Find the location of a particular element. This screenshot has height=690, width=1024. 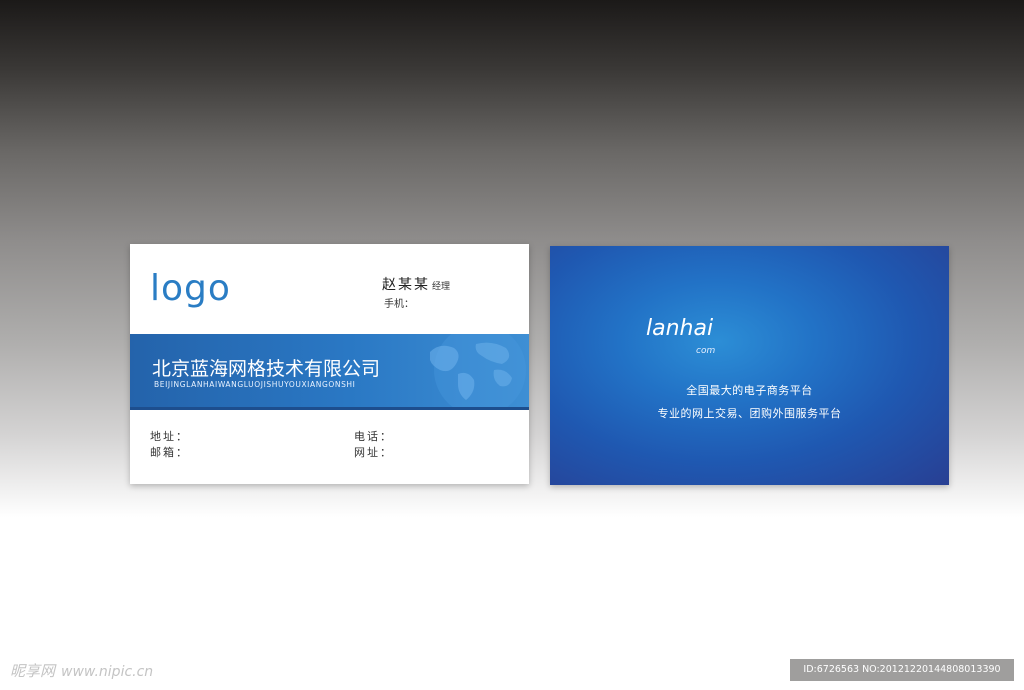

watermark-site: 昵享网 www.nipic.cn is located at coordinates (81, 670).